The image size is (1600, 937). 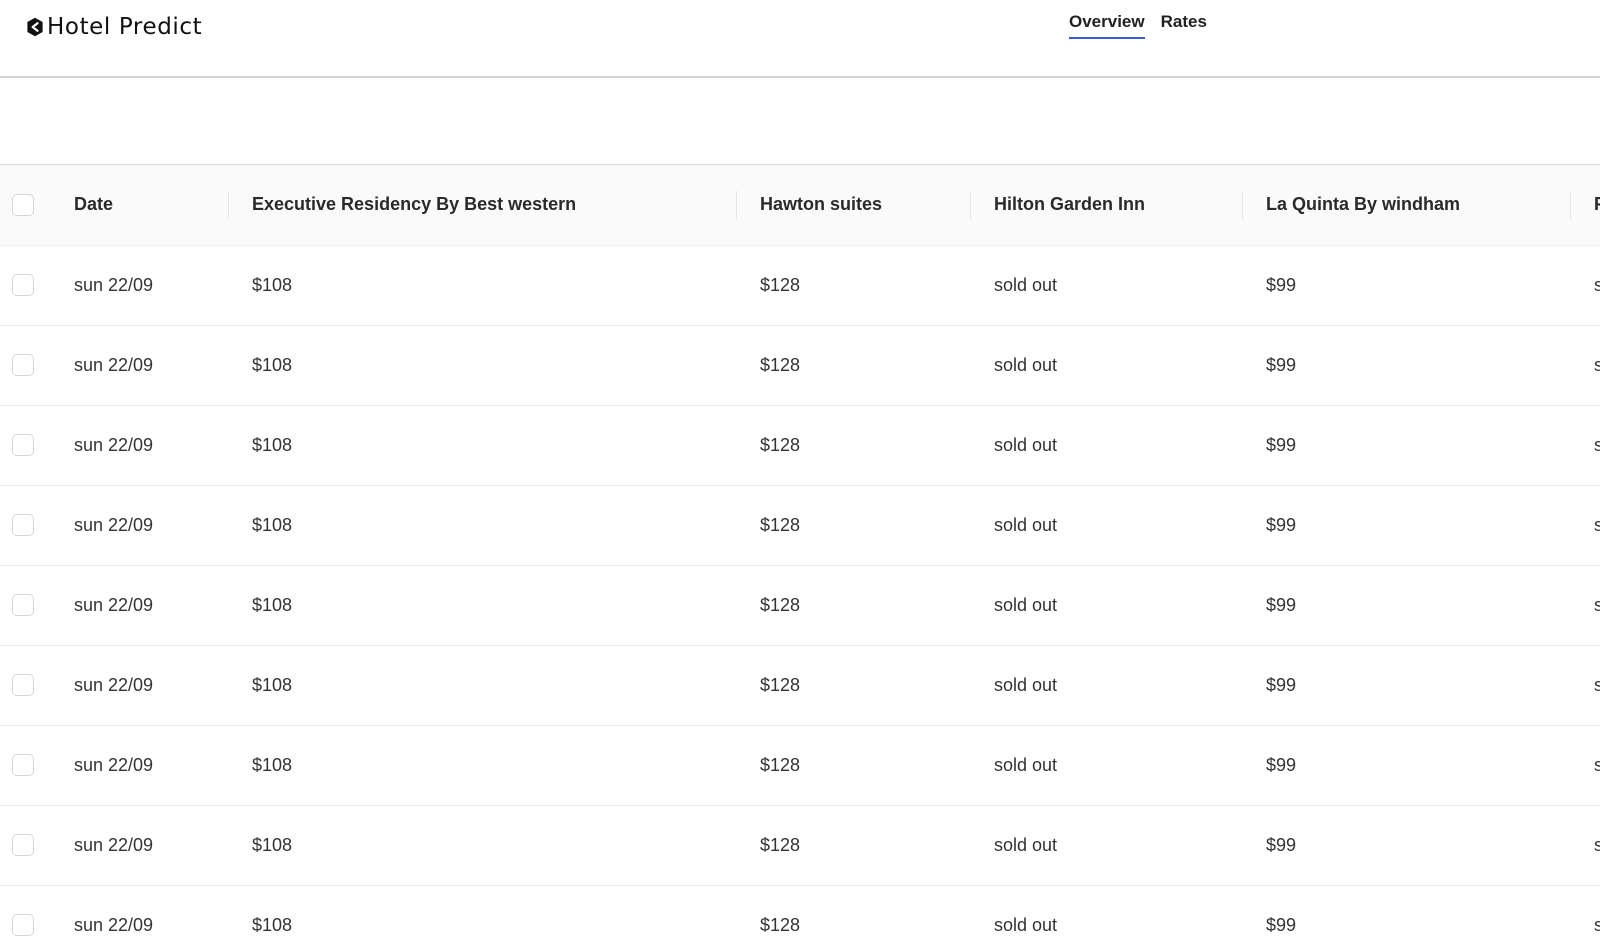 What do you see at coordinates (1107, 25) in the screenshot?
I see `tab-overview: Overview` at bounding box center [1107, 25].